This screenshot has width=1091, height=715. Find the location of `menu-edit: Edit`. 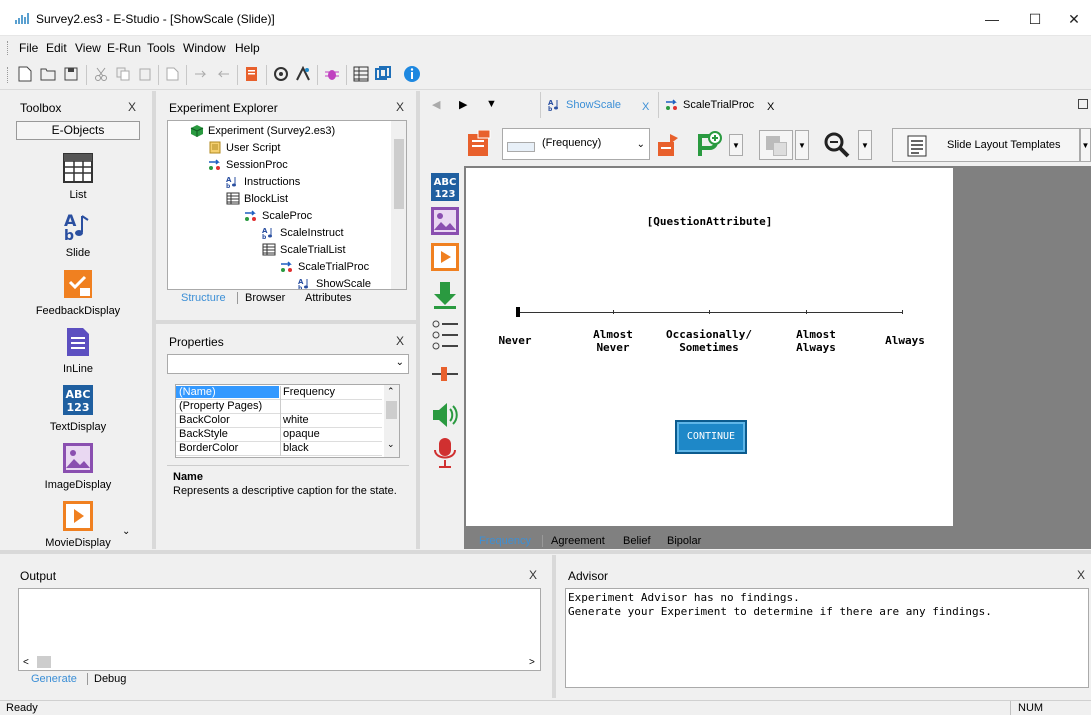

menu-edit: Edit is located at coordinates (56, 48).